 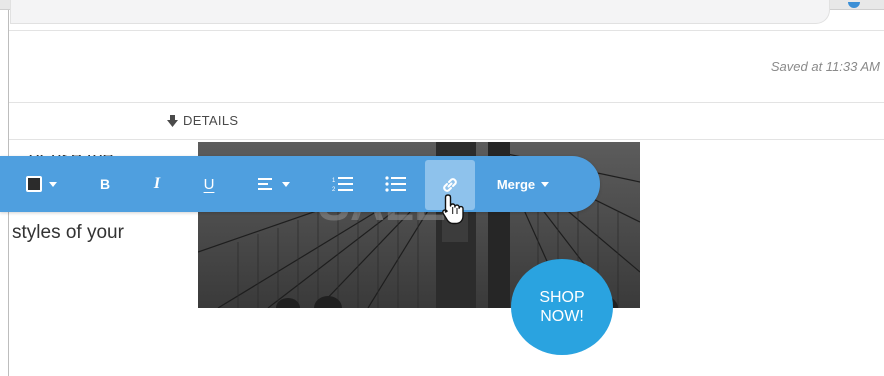 I want to click on text-color-button, so click(x=41, y=184).